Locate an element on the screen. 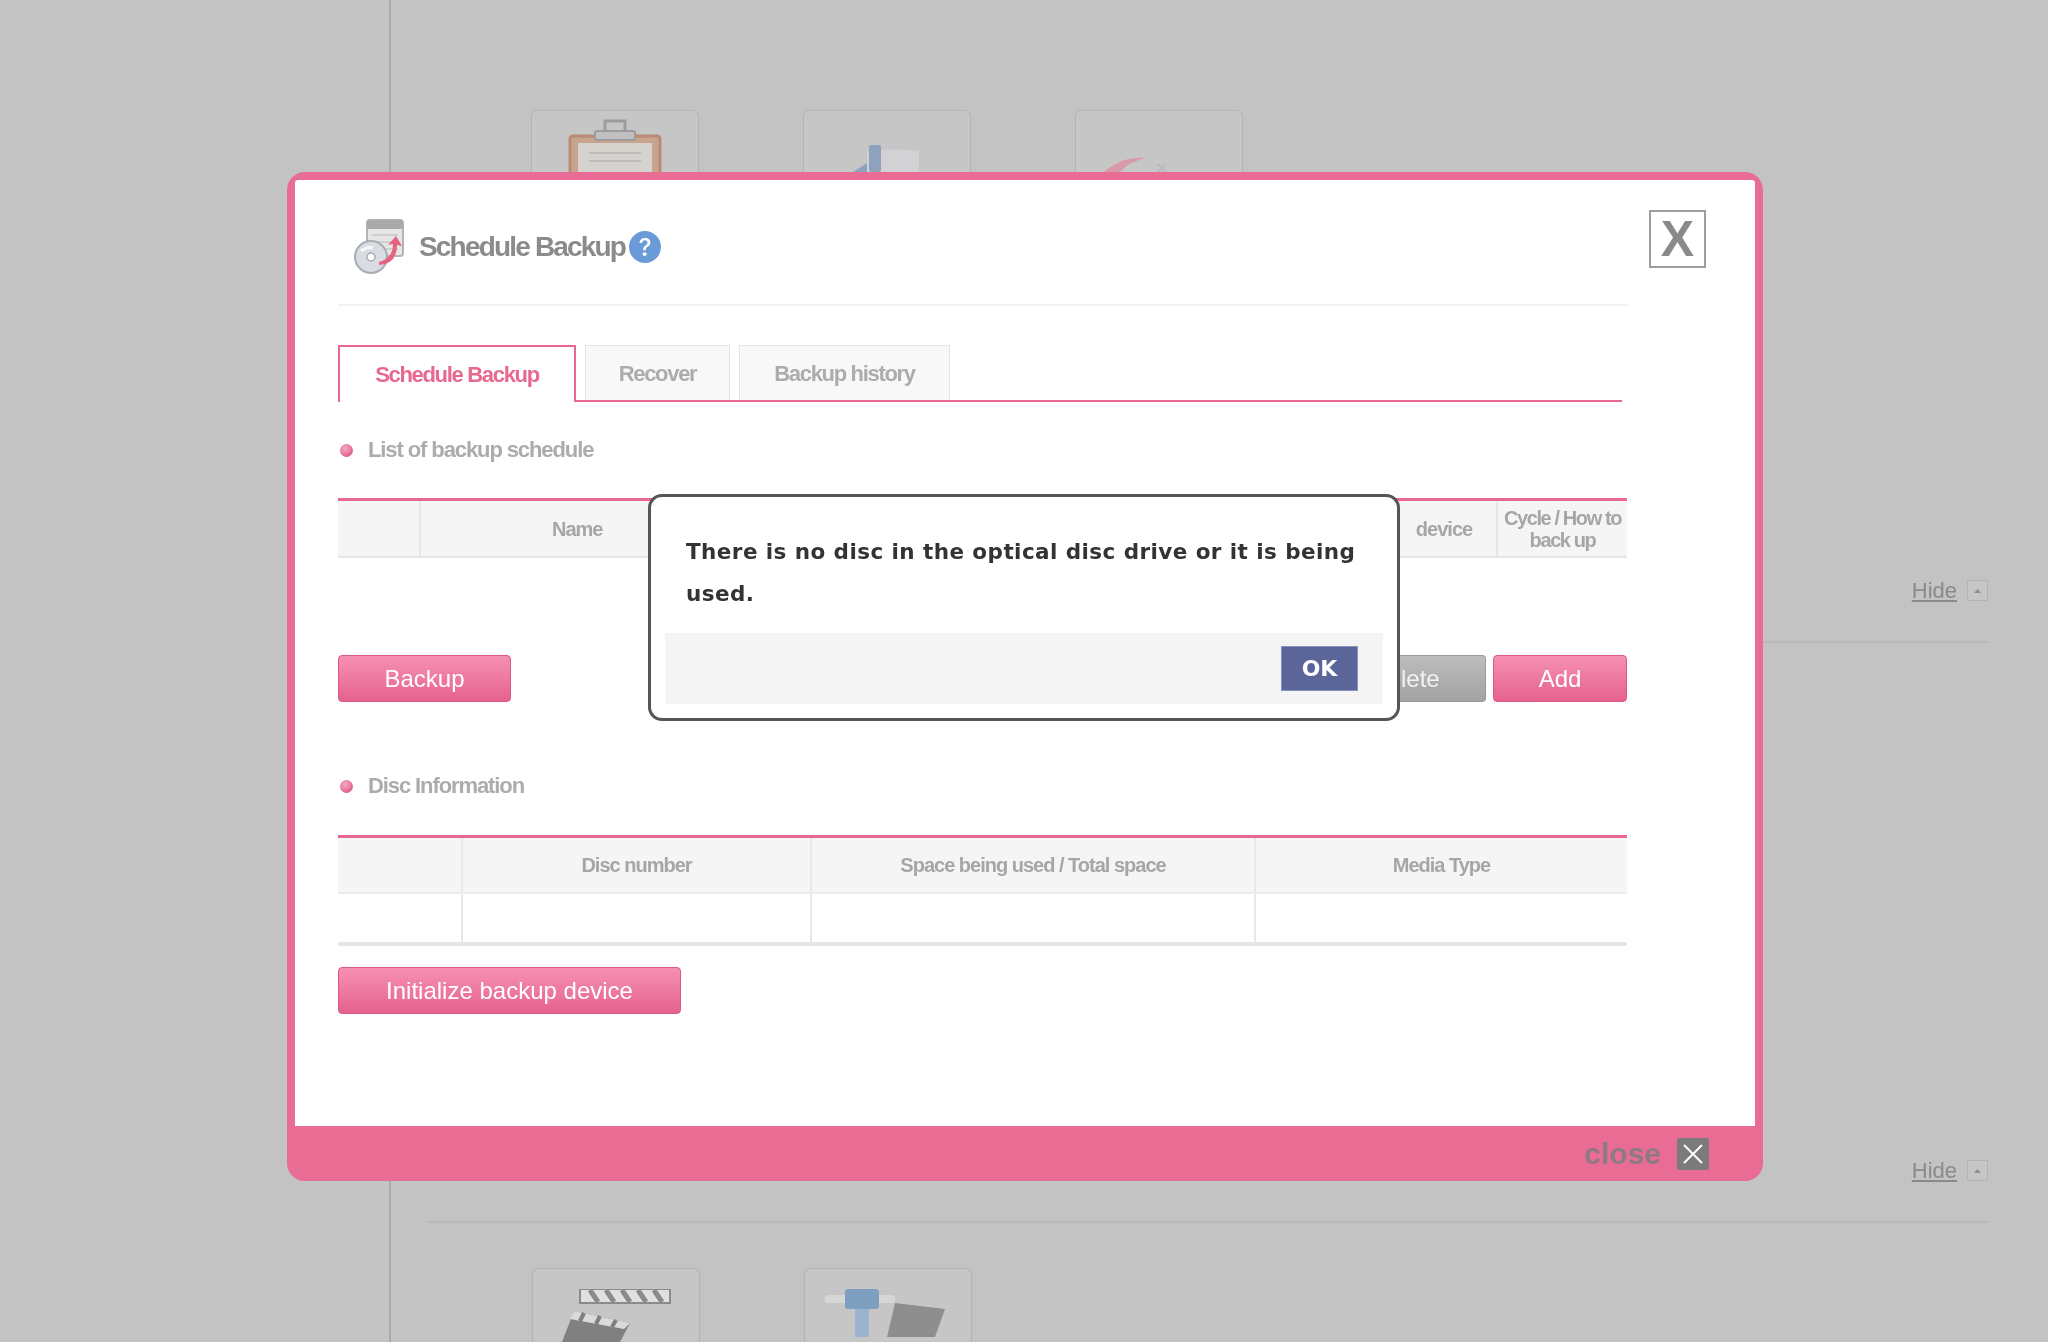 This screenshot has height=1342, width=2048. clapperboard-icon is located at coordinates (616, 1315).